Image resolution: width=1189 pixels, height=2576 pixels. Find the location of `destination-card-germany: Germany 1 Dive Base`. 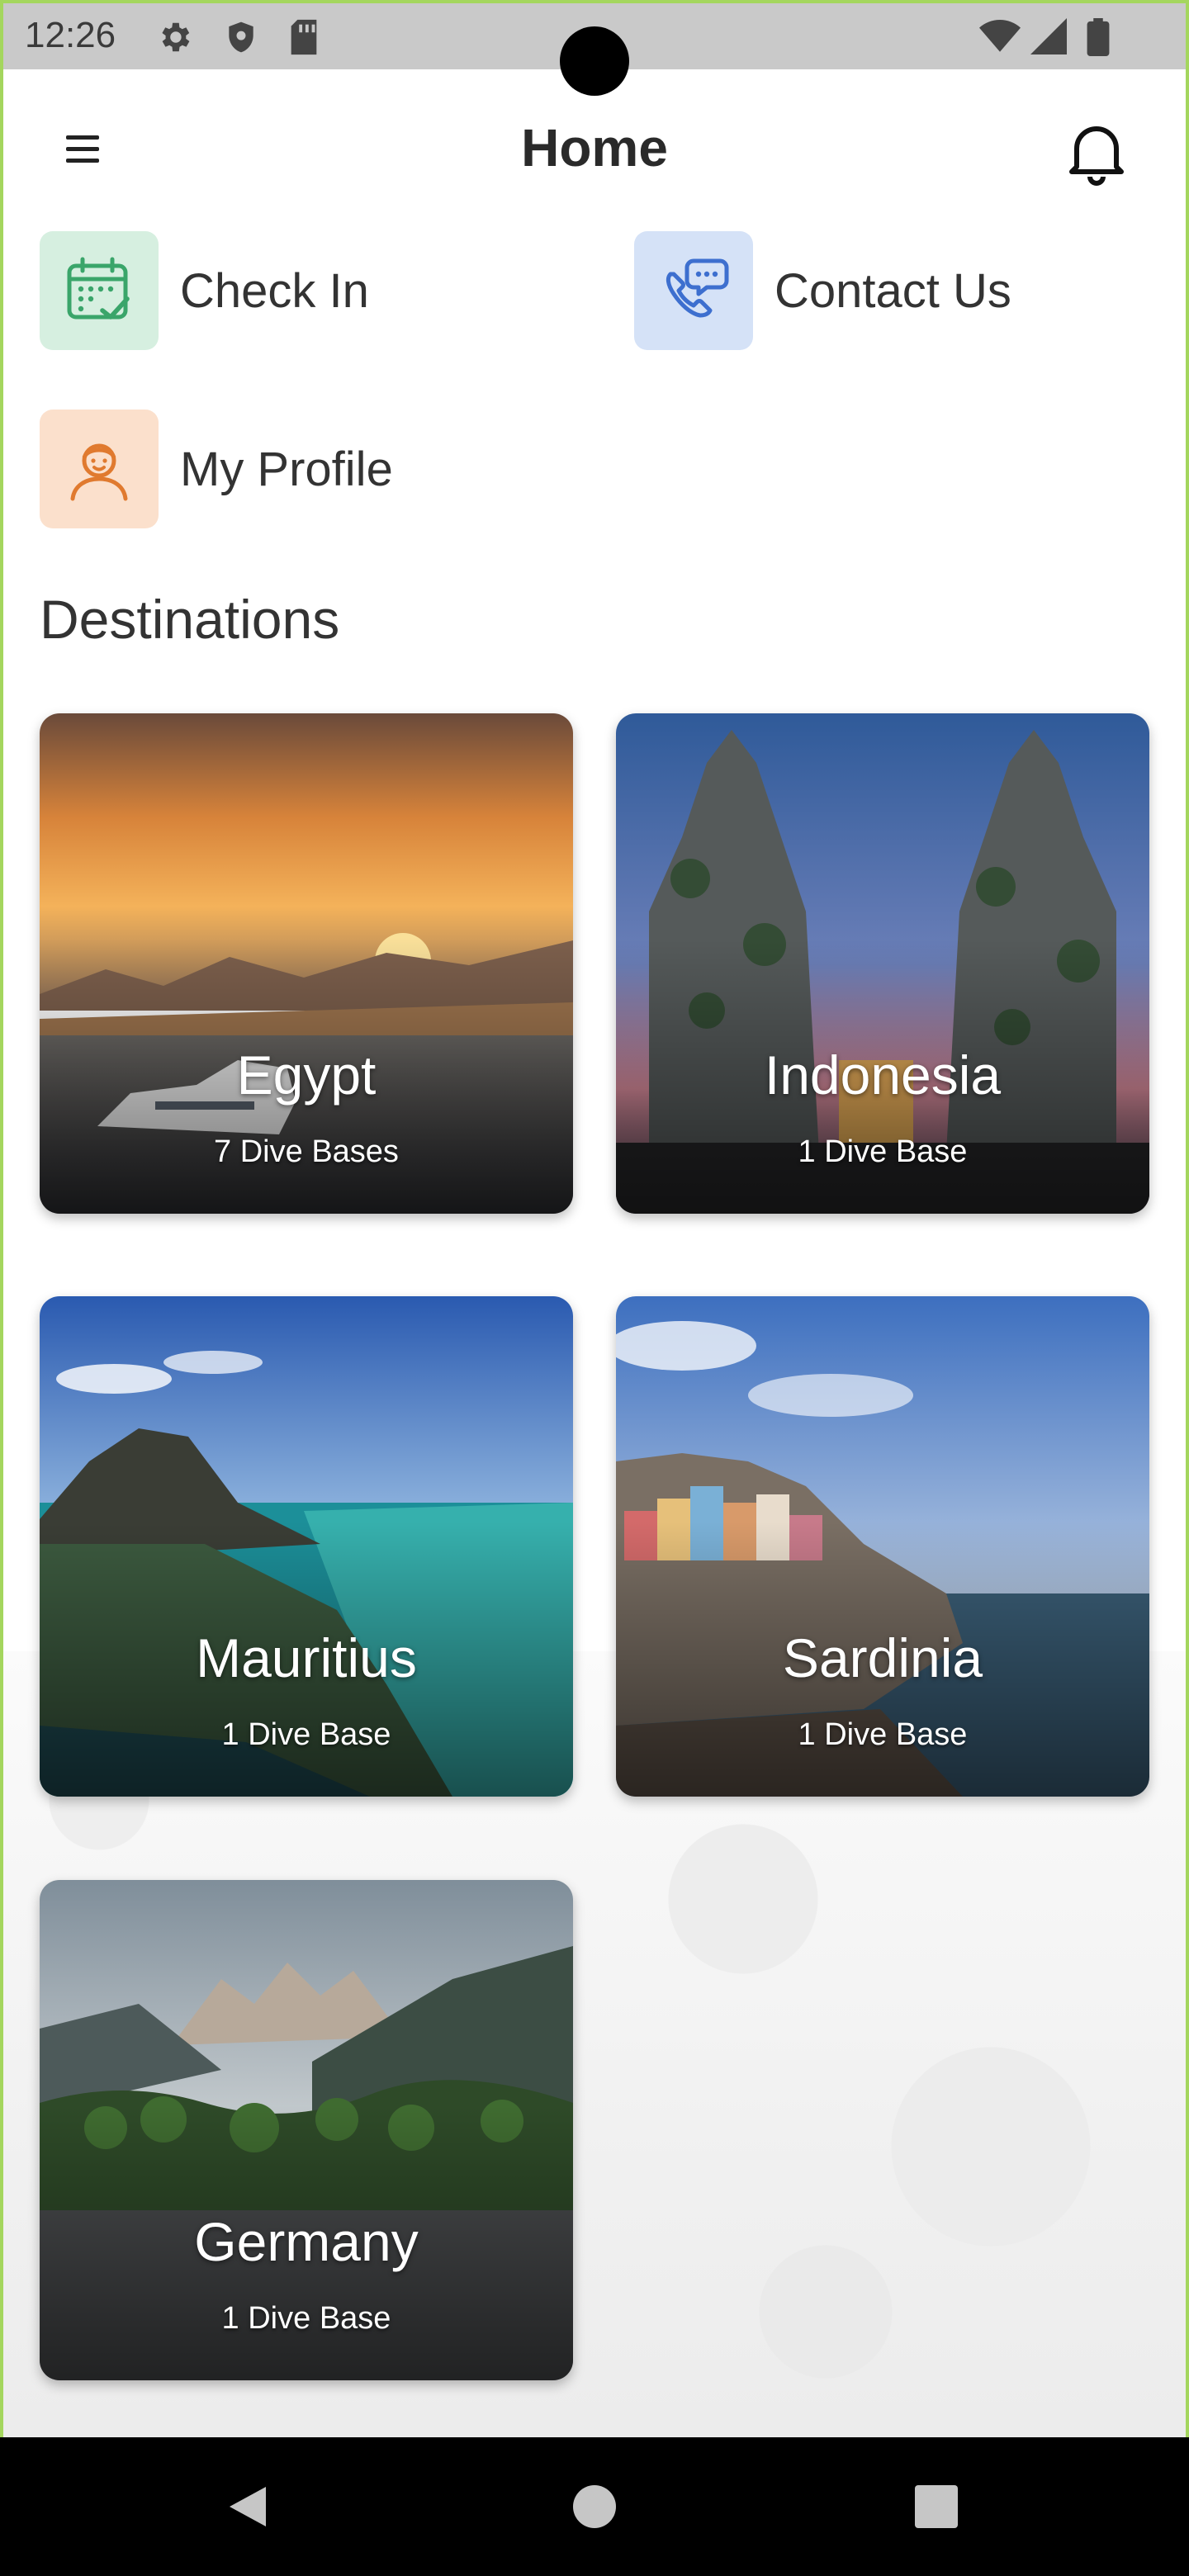

destination-card-germany: Germany 1 Dive Base is located at coordinates (306, 2130).